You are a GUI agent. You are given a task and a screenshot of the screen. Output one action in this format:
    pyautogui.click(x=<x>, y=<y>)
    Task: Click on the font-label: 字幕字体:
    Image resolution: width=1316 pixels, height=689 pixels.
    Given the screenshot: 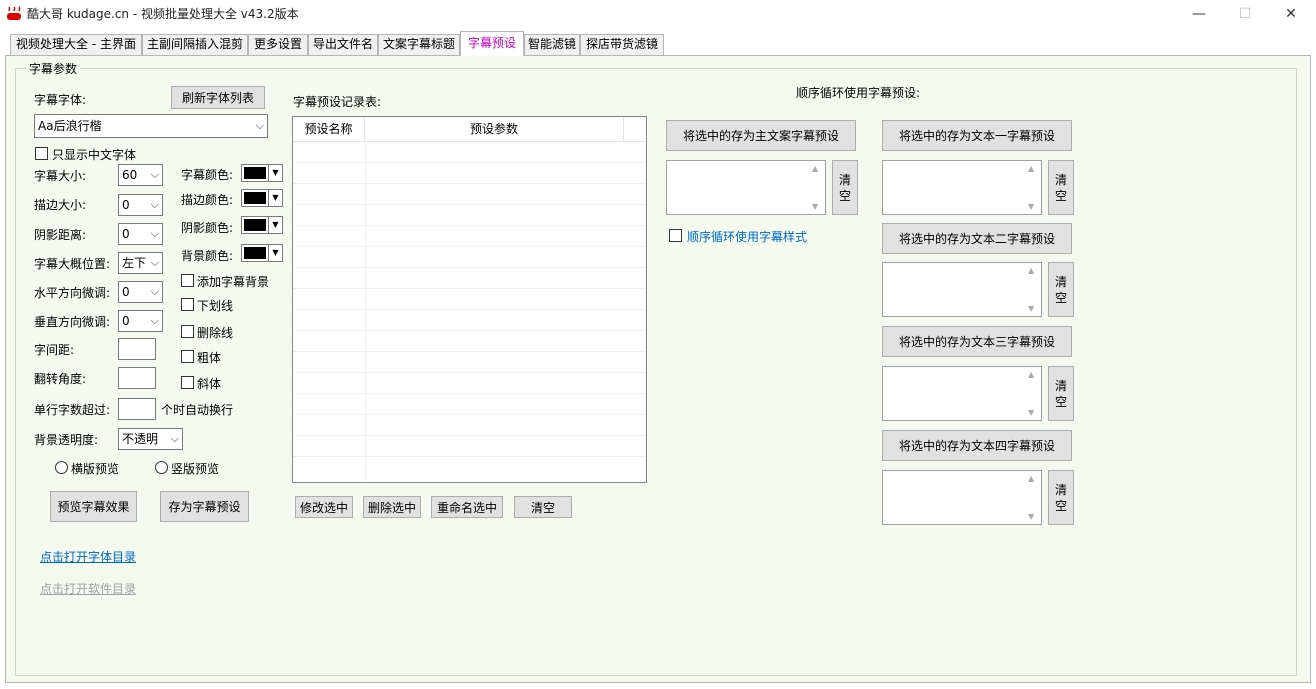 What is the action you would take?
    pyautogui.click(x=60, y=100)
    